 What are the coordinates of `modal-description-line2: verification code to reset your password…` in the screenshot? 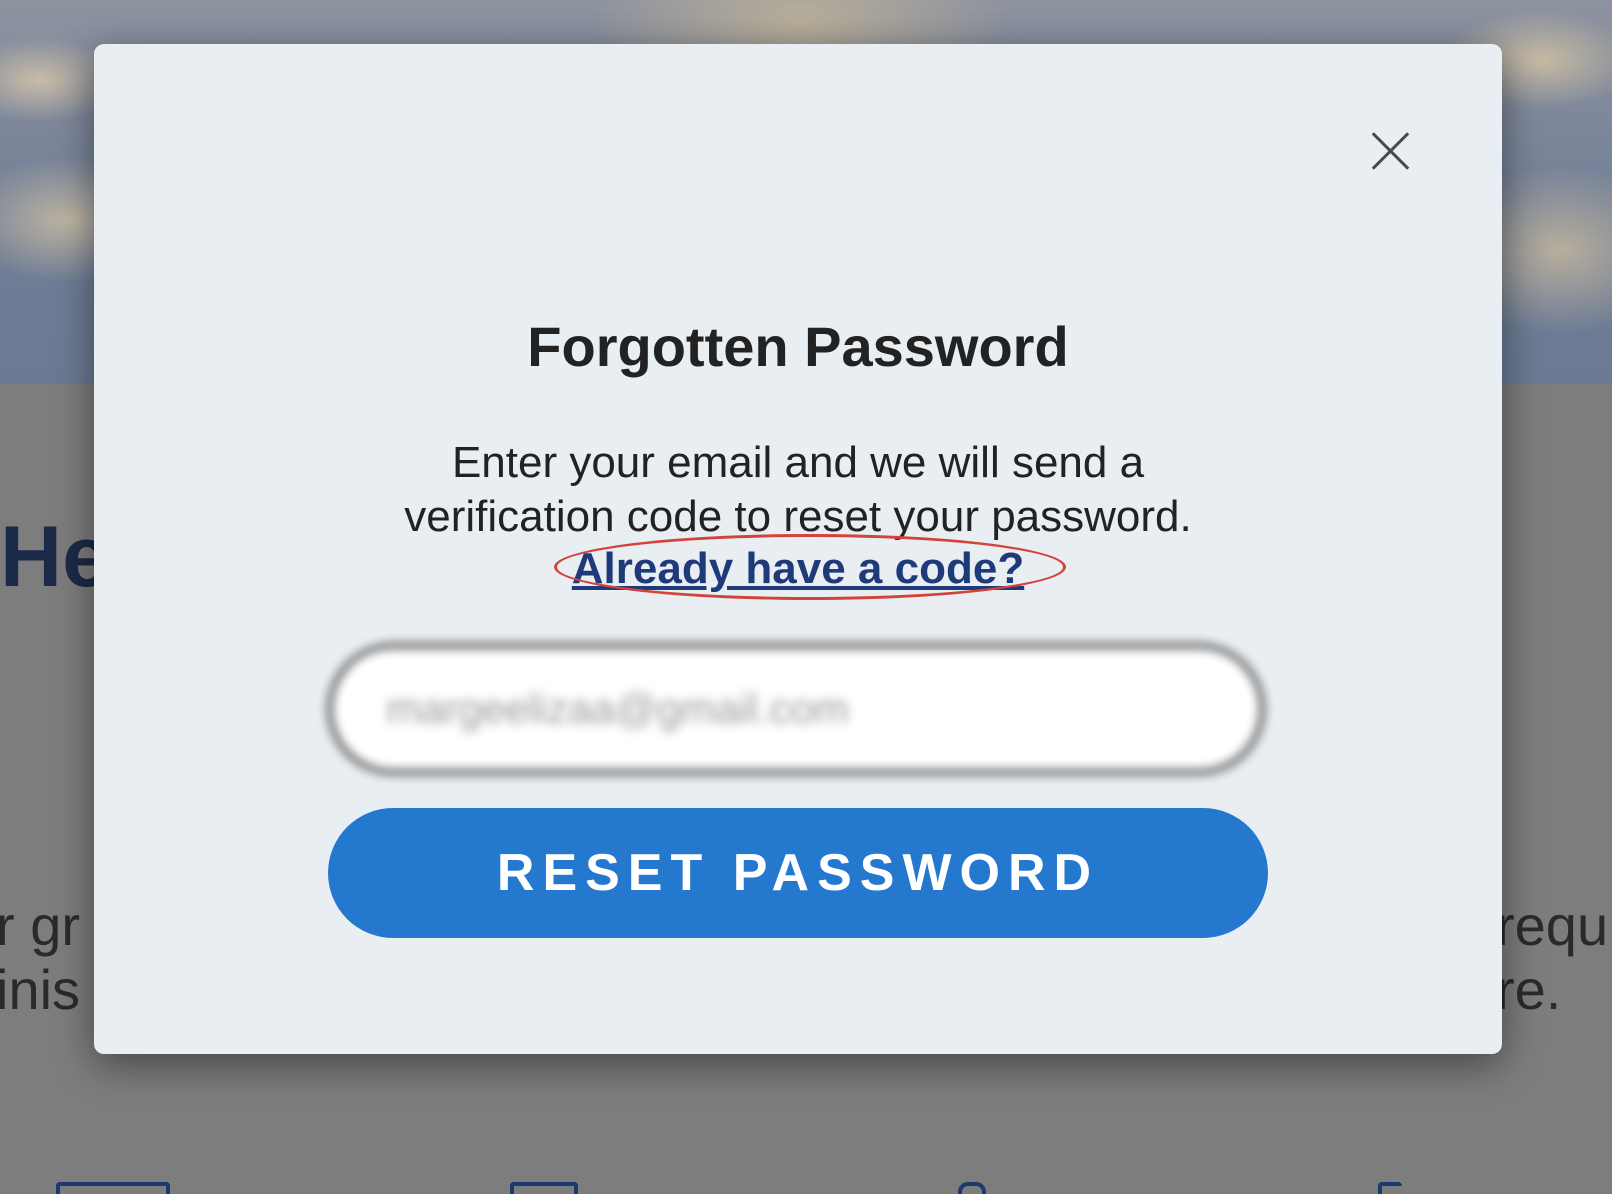 It's located at (798, 516).